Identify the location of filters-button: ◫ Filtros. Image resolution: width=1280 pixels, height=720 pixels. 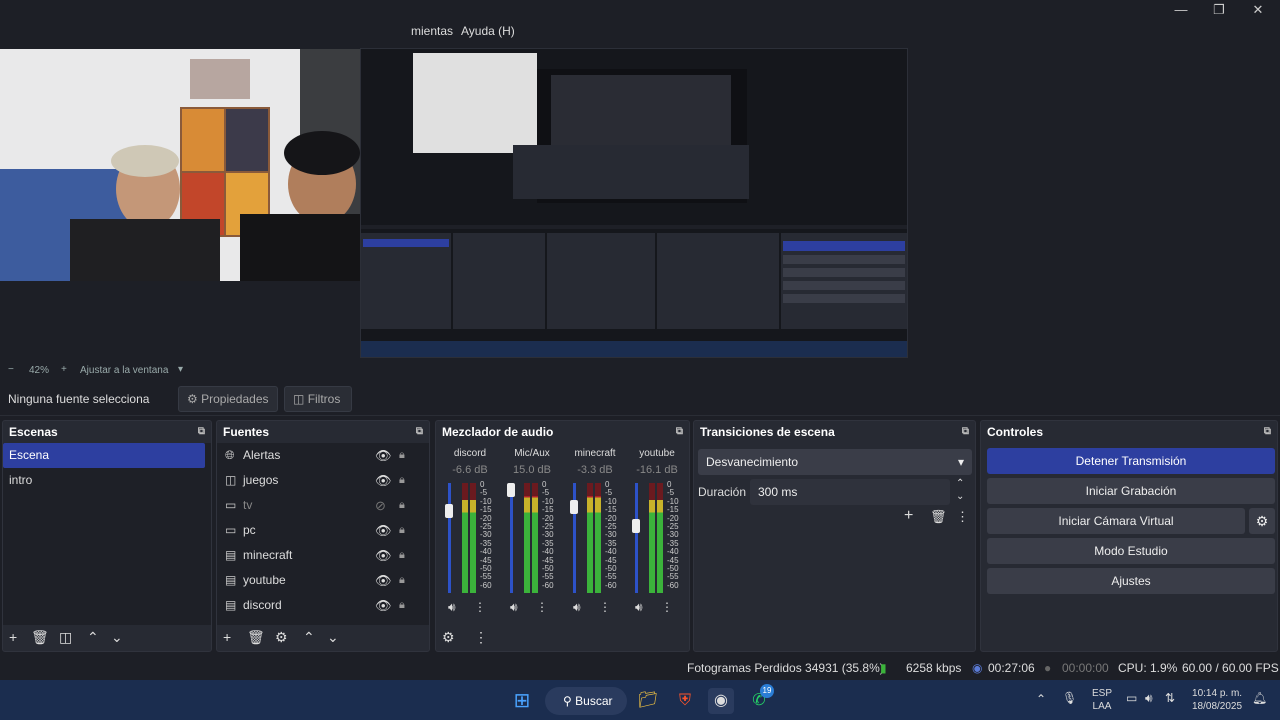
(318, 399).